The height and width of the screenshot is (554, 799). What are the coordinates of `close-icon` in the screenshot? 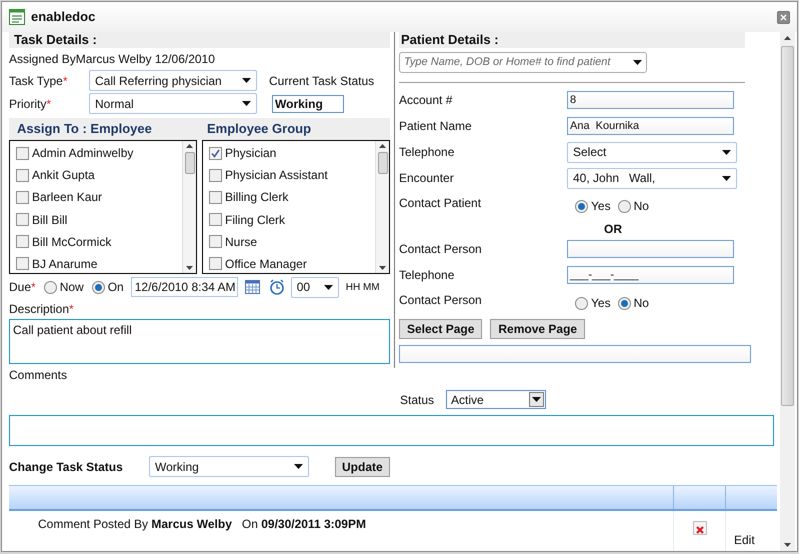 It's located at (783, 17).